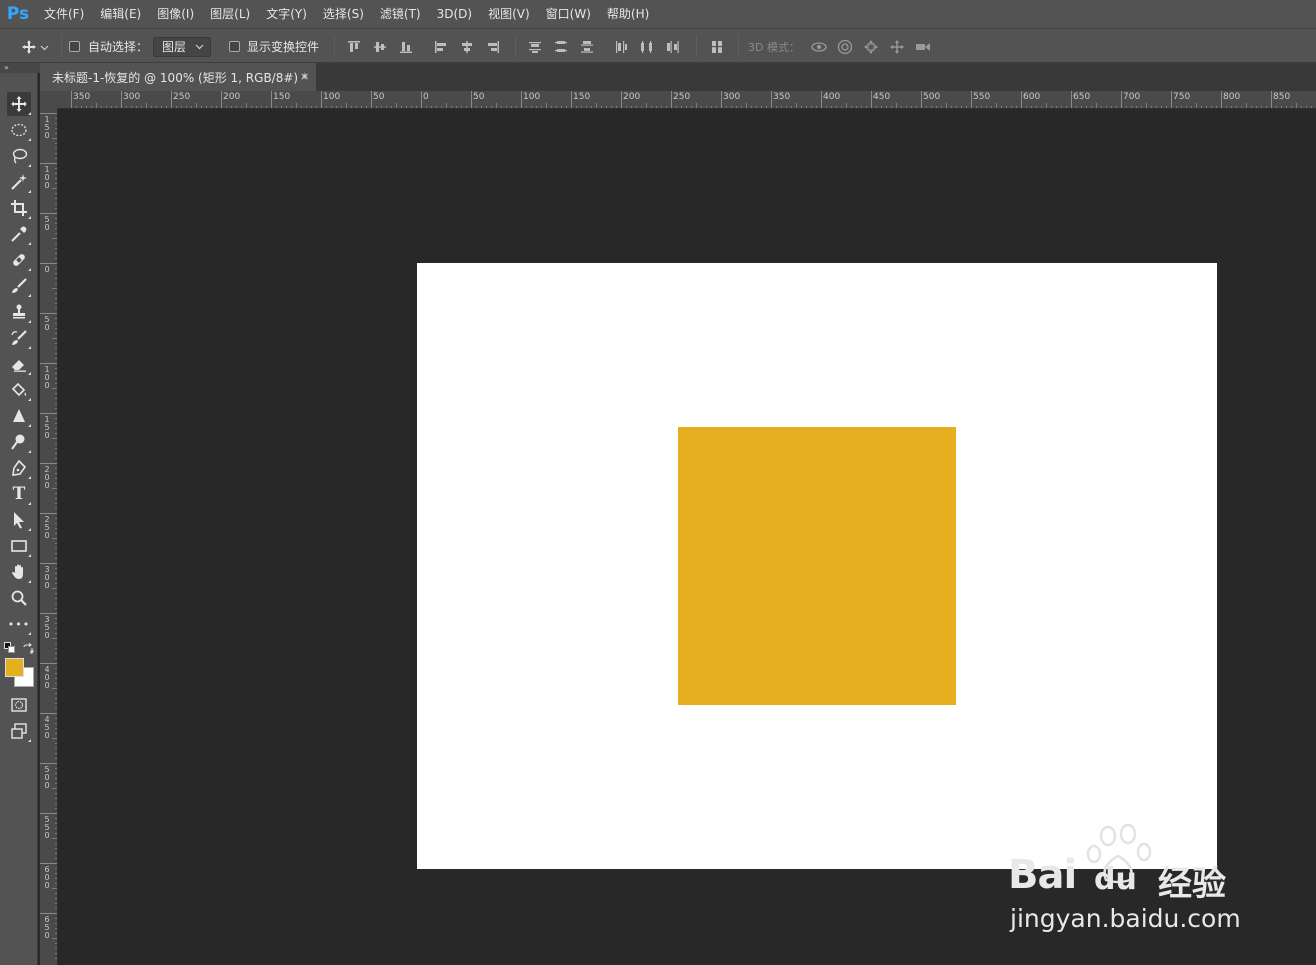  I want to click on align-bottom-edges-icon, so click(406, 47).